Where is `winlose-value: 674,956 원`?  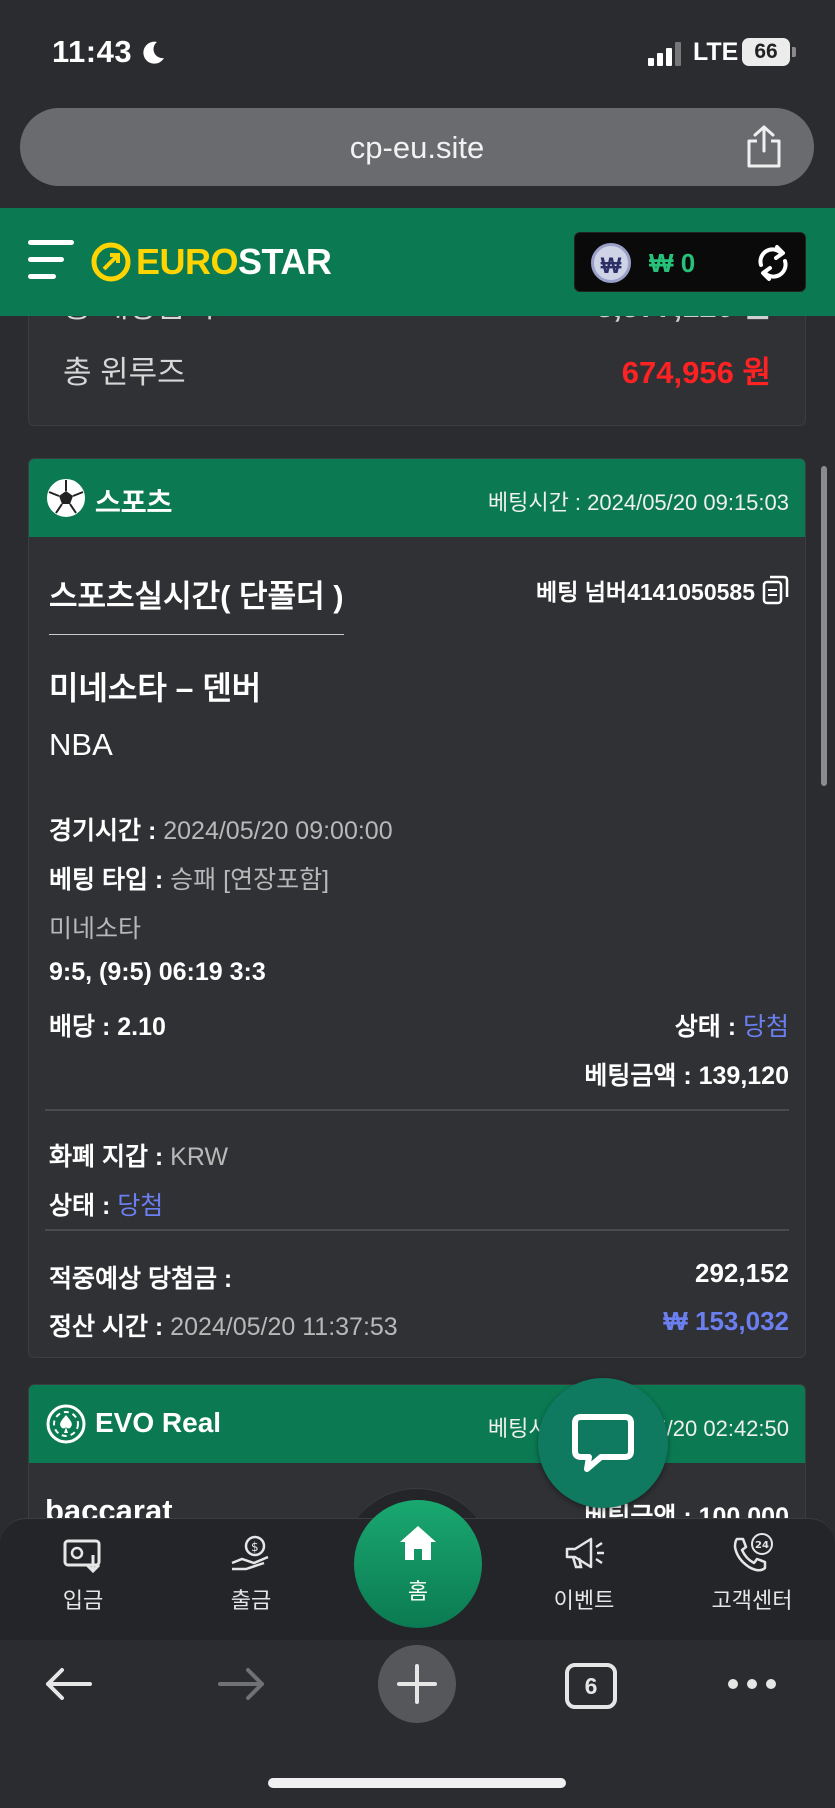
winlose-value: 674,956 원 is located at coordinates (696, 372).